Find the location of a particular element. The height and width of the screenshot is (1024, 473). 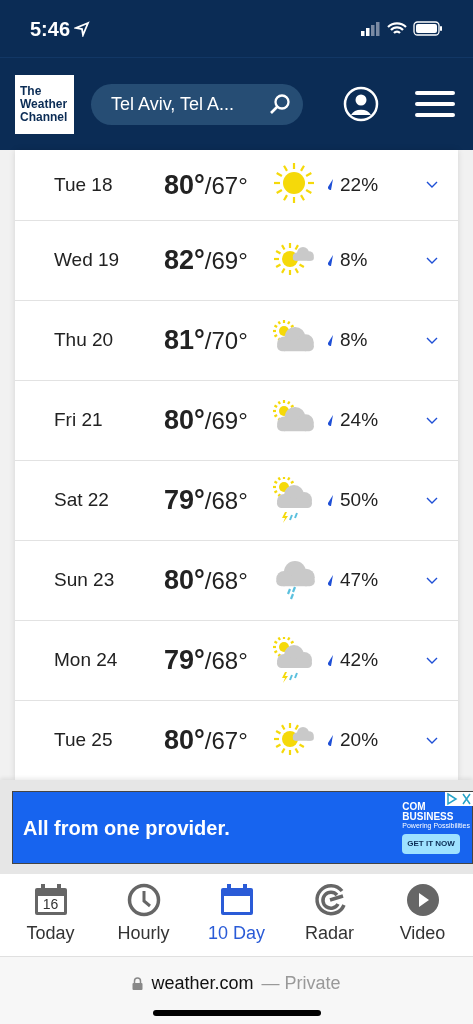

ad-brand: BUSINESS is located at coordinates (428, 816).